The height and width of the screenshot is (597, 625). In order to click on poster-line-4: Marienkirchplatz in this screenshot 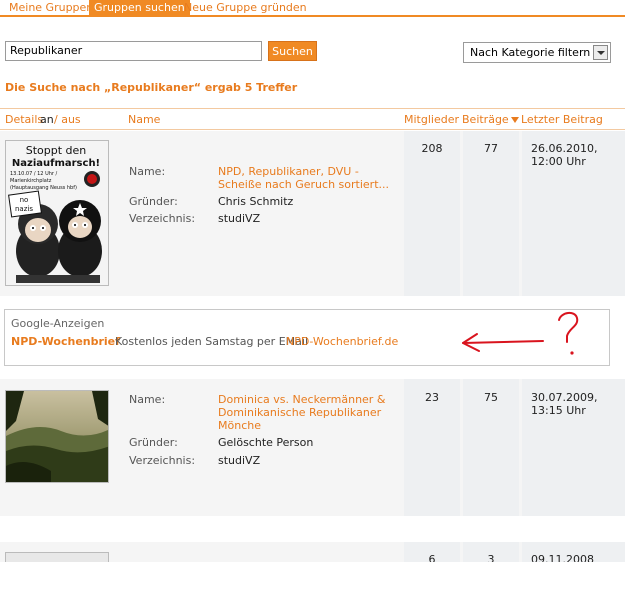, I will do `click(31, 181)`.